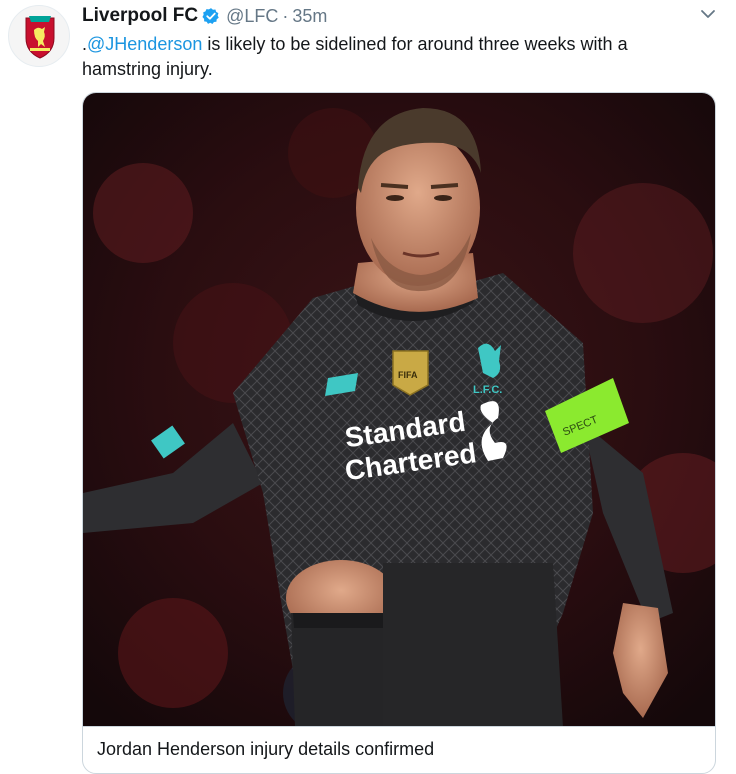  I want to click on timestamp: 35m, so click(309, 16).